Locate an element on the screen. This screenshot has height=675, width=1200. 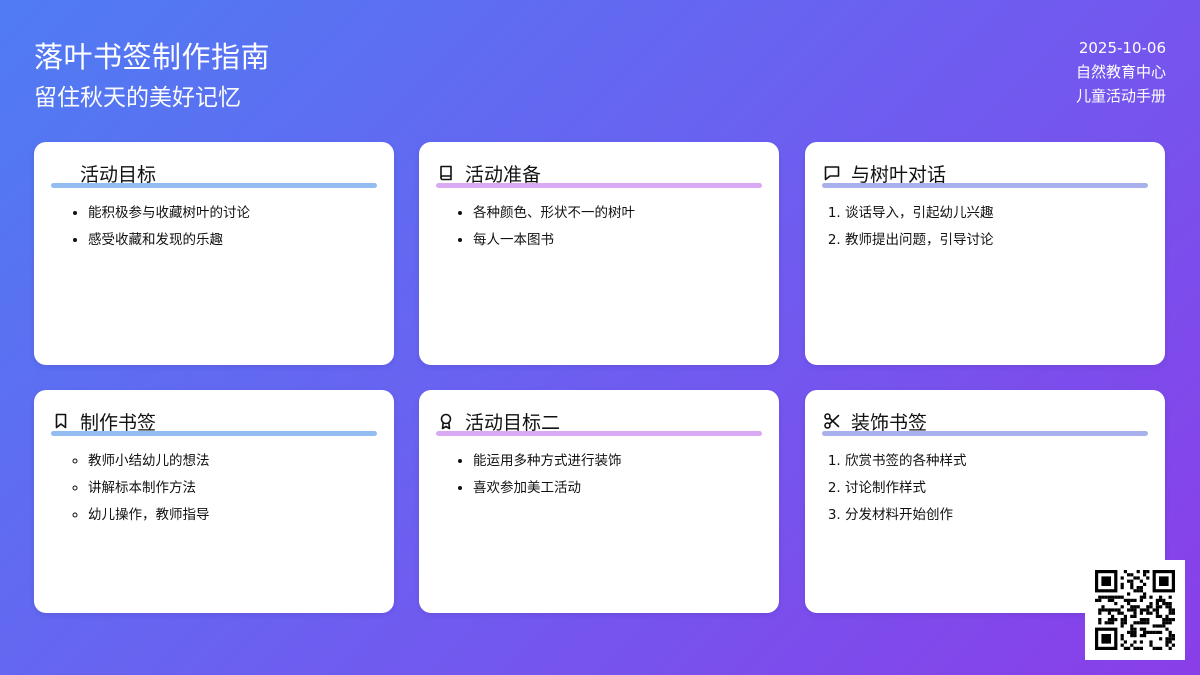
handbook-label: 儿童活动手册 is located at coordinates (1120, 96).